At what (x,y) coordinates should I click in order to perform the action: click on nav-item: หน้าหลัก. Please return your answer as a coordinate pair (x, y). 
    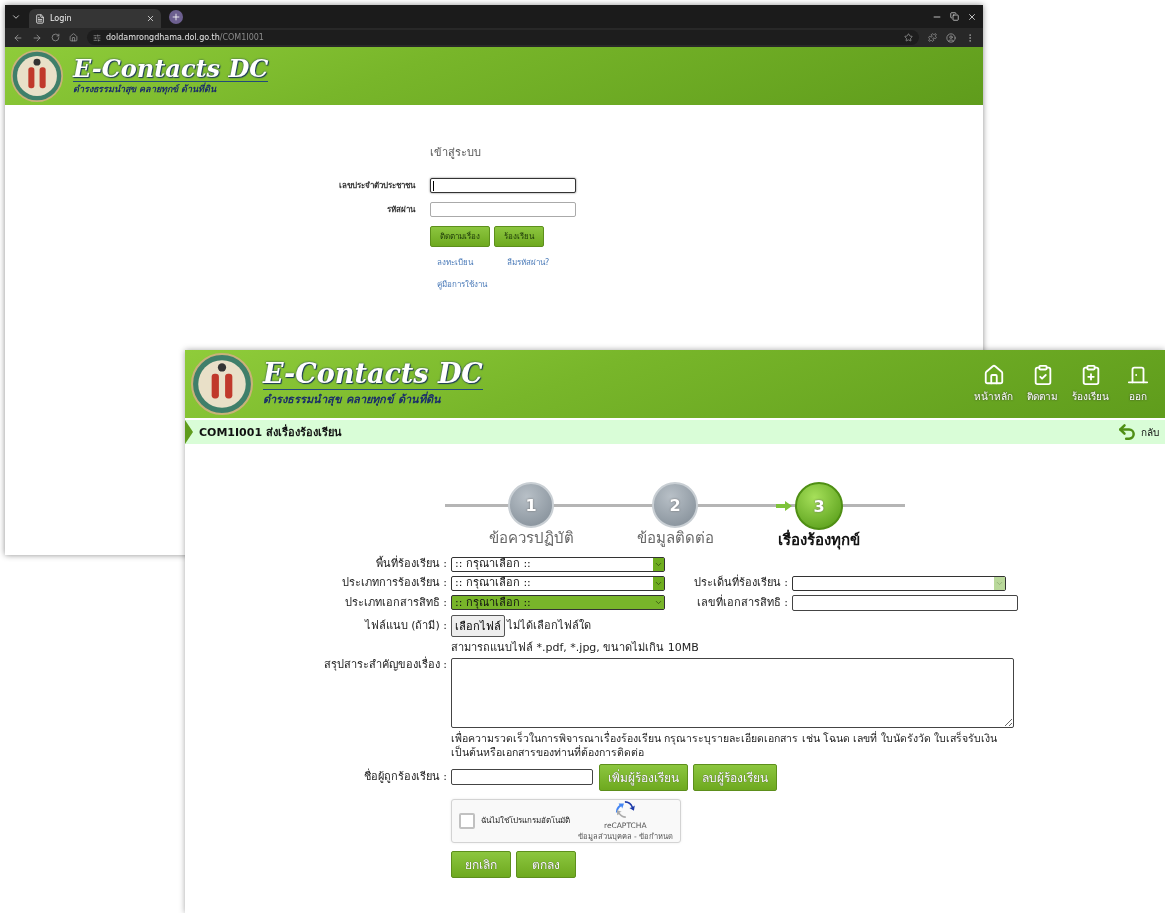
    Looking at the image, I should click on (993, 384).